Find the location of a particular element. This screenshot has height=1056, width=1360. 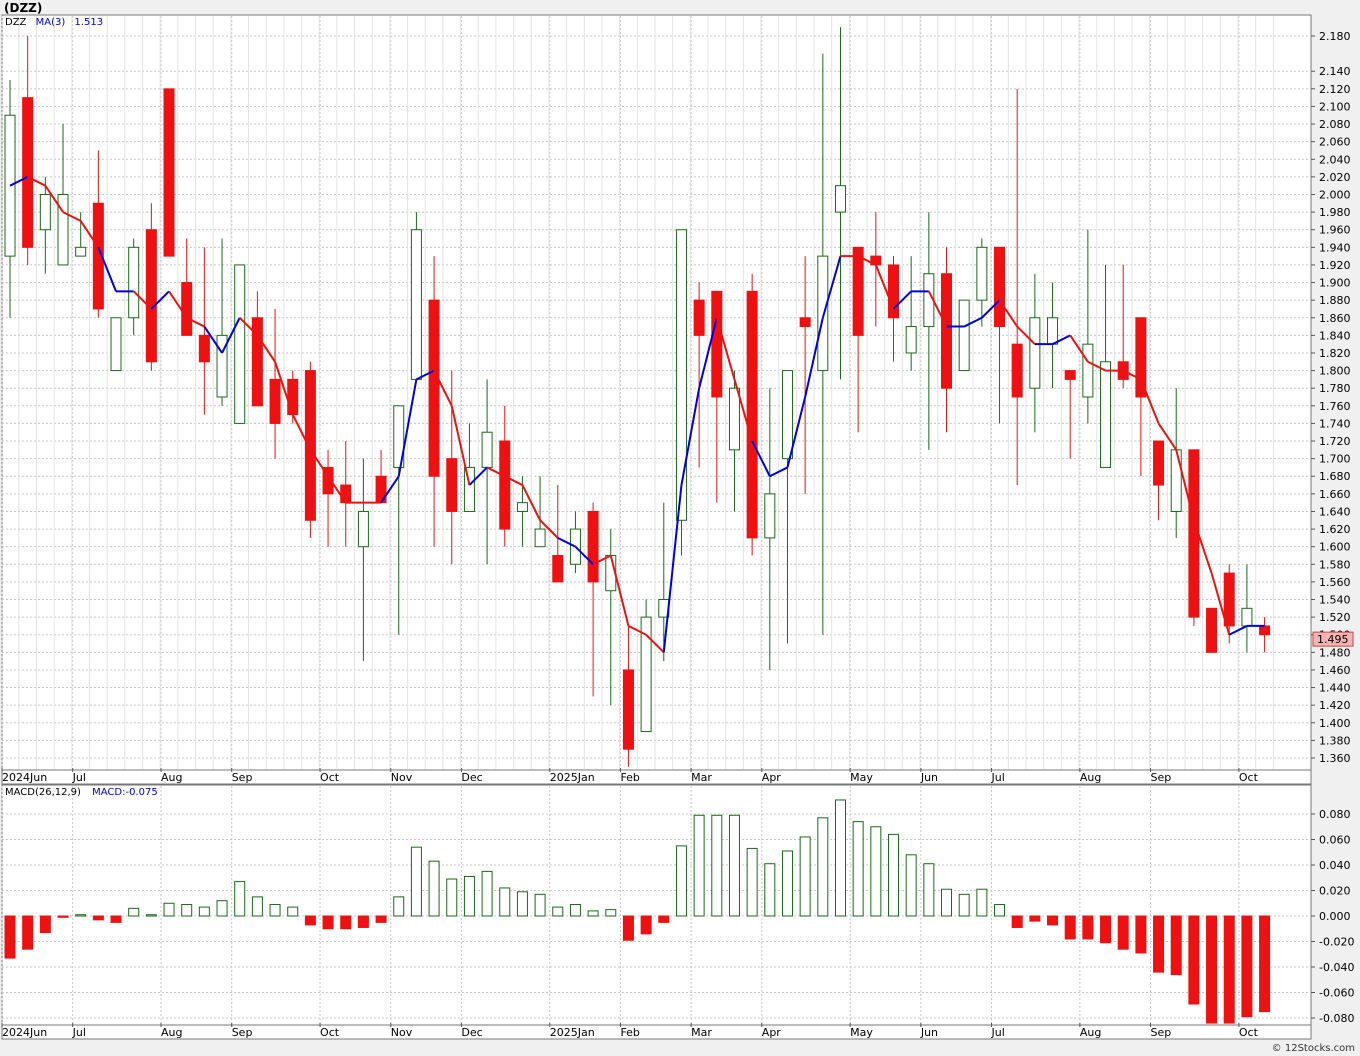

credit-text: © 12Stocks.com is located at coordinates (1313, 1048).